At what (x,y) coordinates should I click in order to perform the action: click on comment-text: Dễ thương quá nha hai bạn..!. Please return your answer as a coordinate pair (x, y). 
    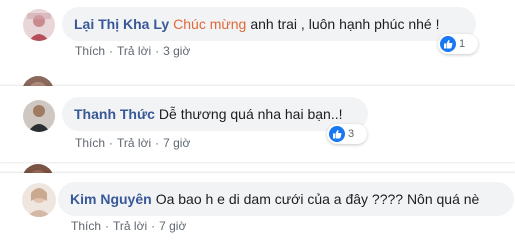
    Looking at the image, I should click on (250, 114).